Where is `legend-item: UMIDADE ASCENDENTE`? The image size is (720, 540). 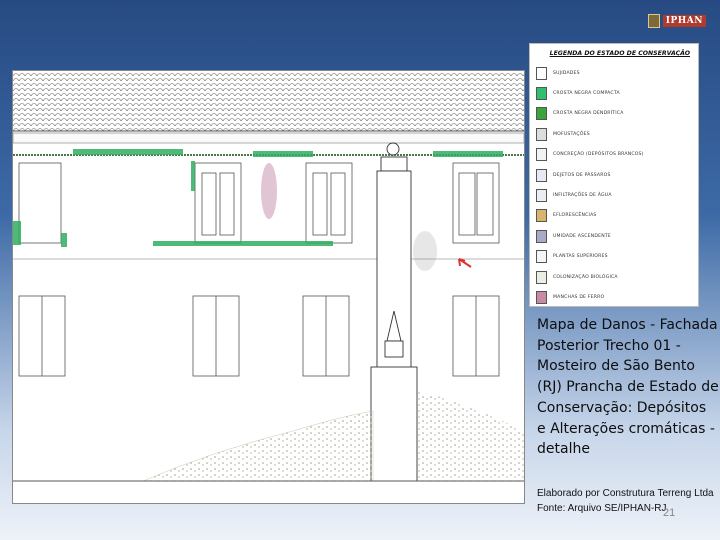 legend-item: UMIDADE ASCENDENTE is located at coordinates (614, 236).